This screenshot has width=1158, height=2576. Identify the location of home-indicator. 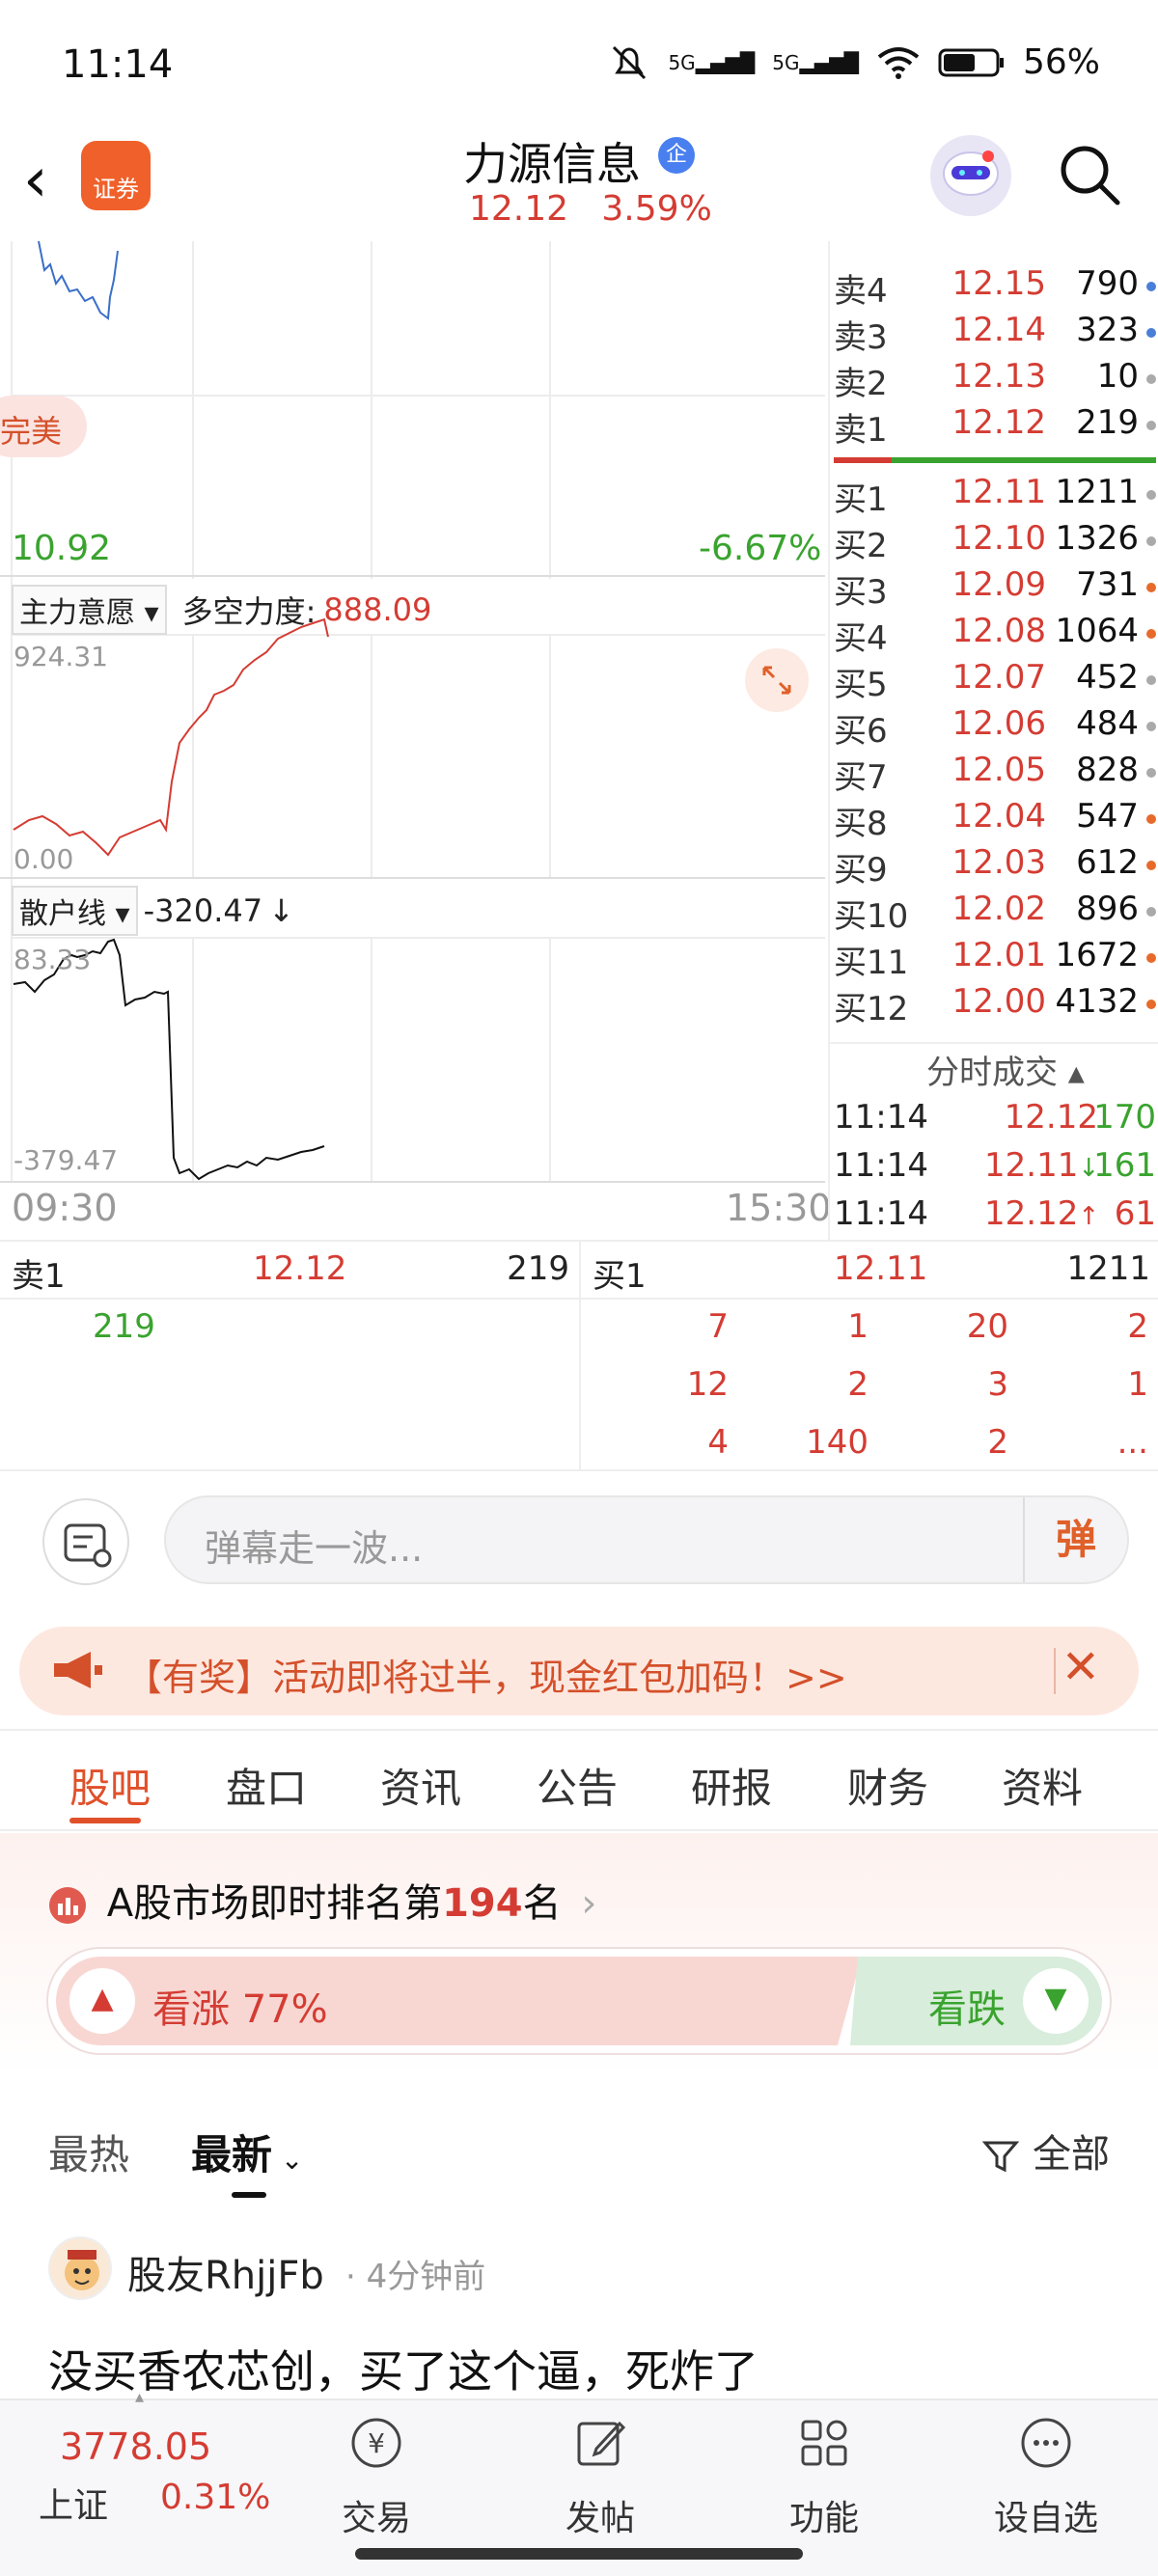
(579, 2554).